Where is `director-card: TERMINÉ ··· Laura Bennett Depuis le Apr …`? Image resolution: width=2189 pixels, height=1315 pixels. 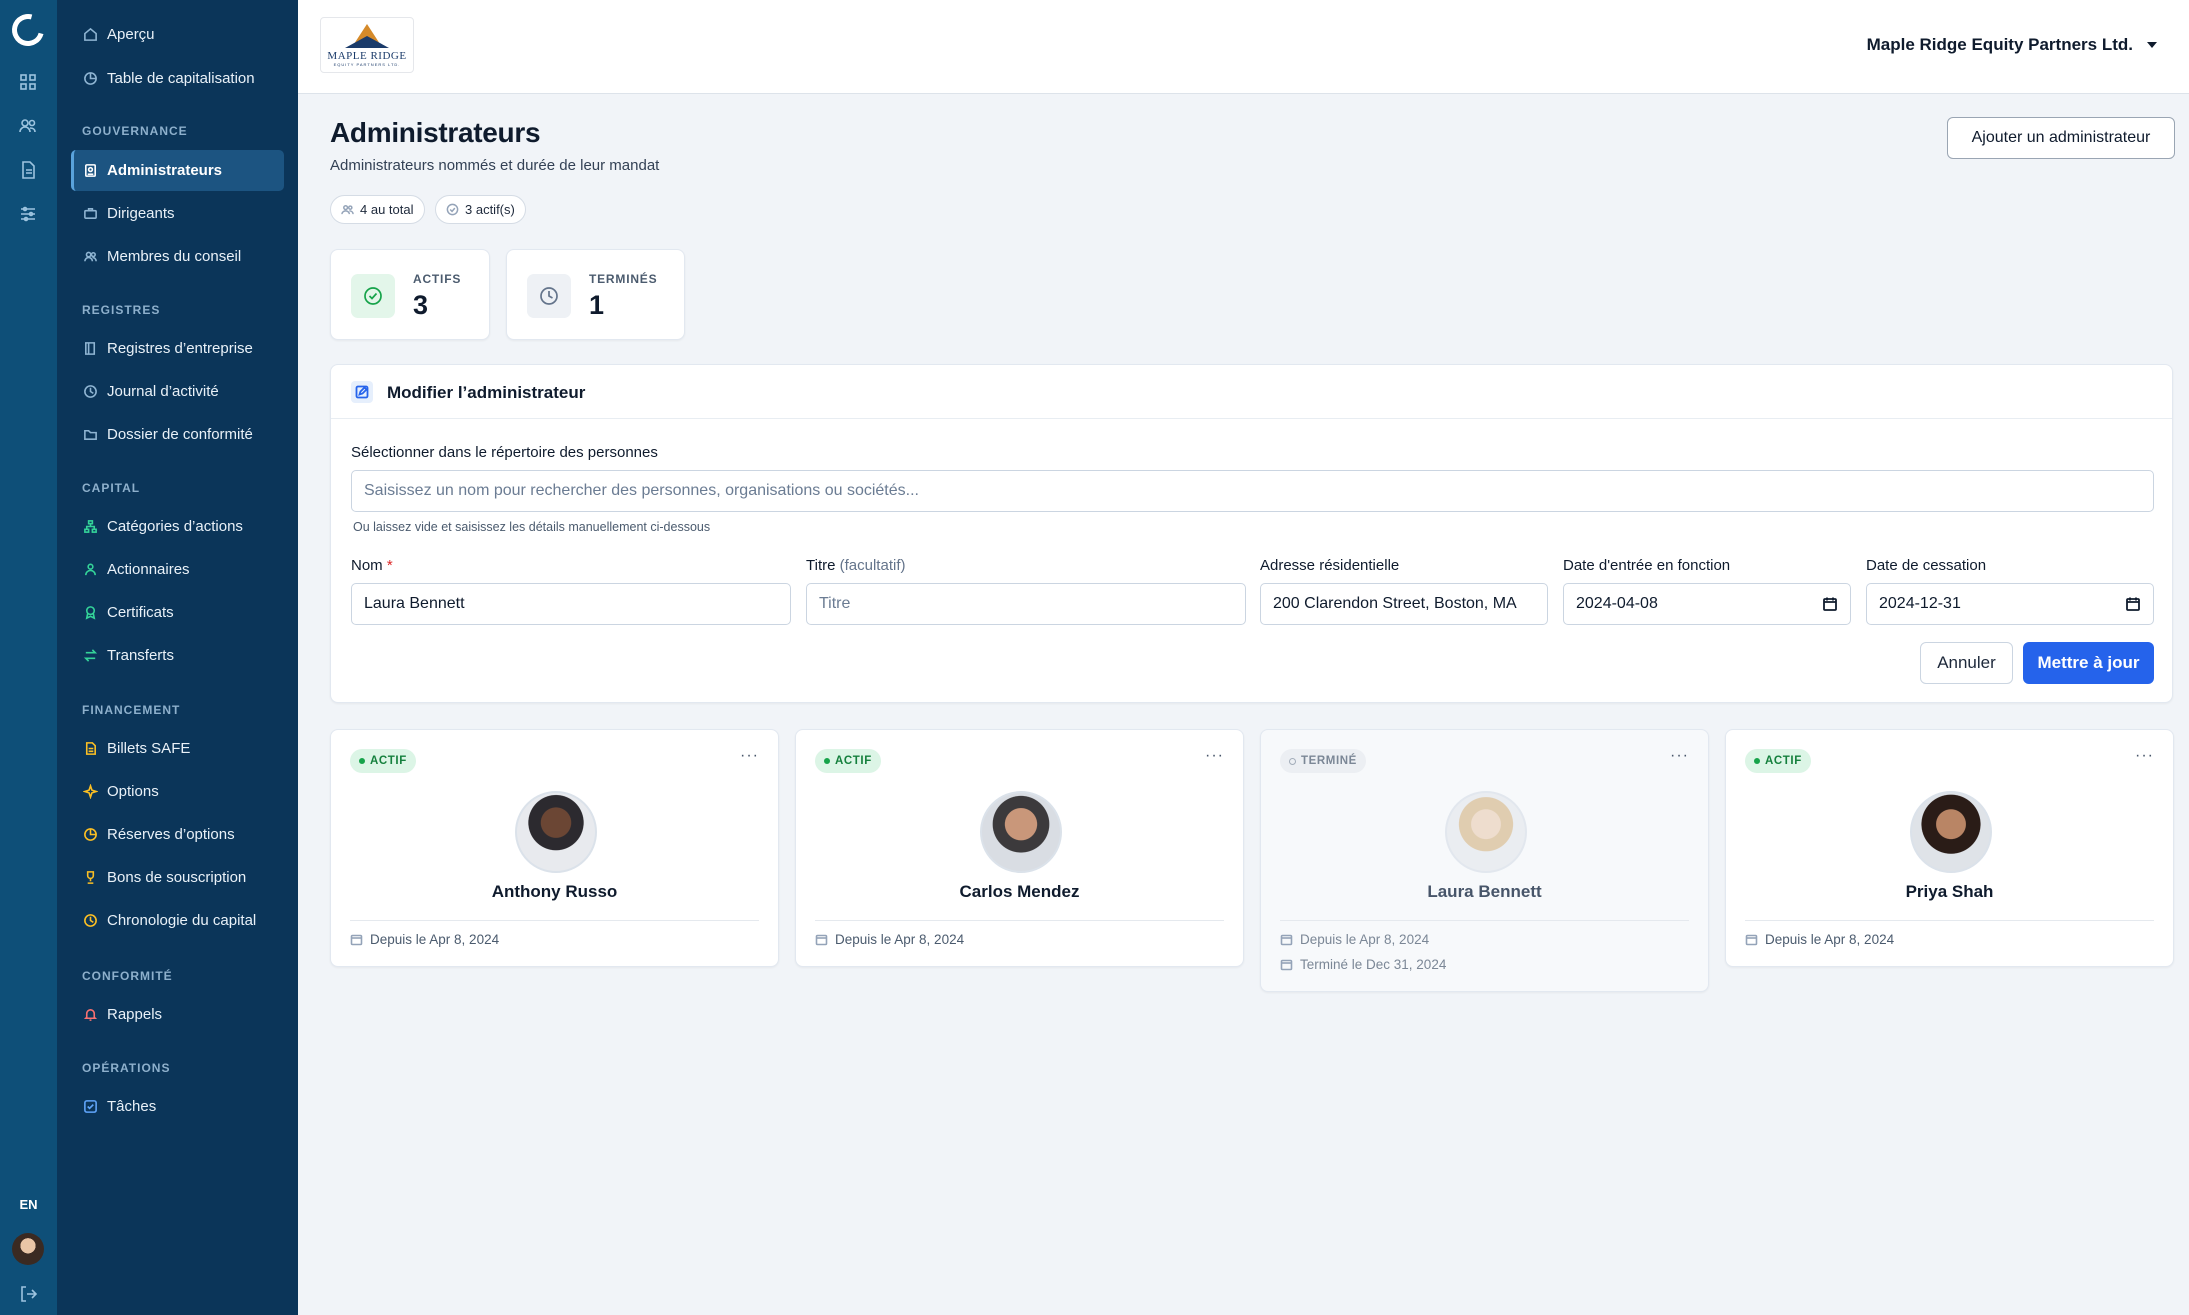
director-card: TERMINÉ ··· Laura Bennett Depuis le Apr … is located at coordinates (1484, 860).